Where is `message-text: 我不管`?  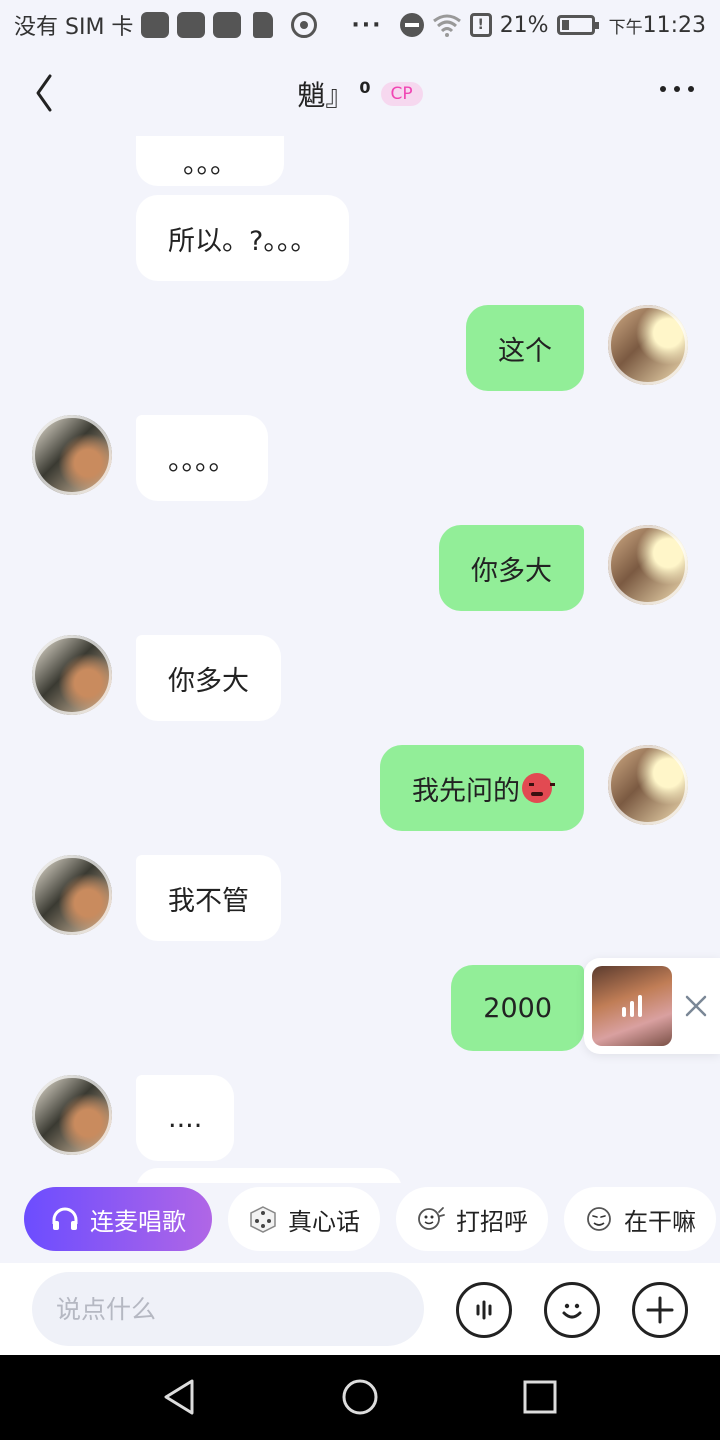 message-text: 我不管 is located at coordinates (208, 901).